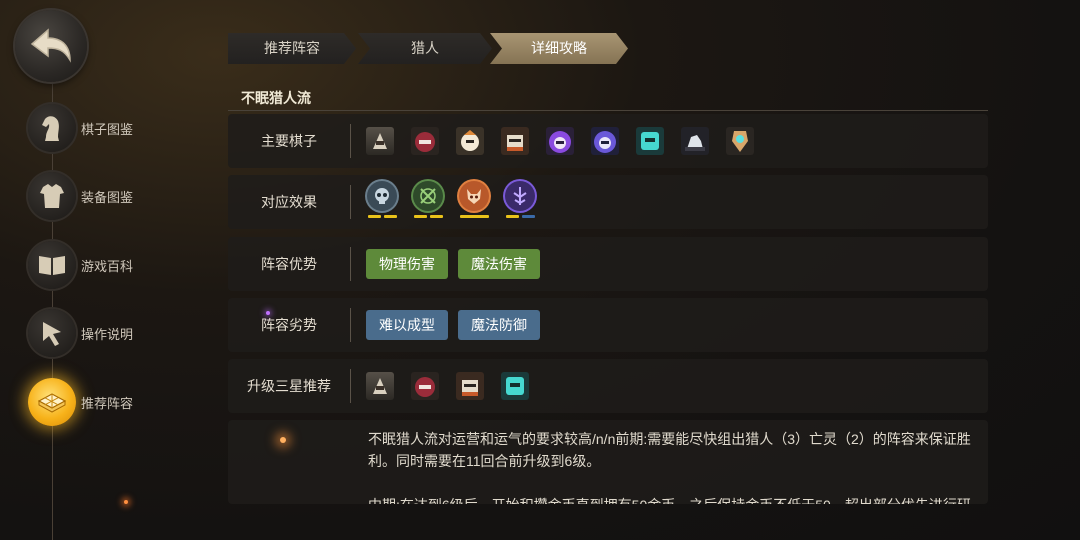  What do you see at coordinates (80, 333) in the screenshot?
I see `nav-item-instructions: 操作说明` at bounding box center [80, 333].